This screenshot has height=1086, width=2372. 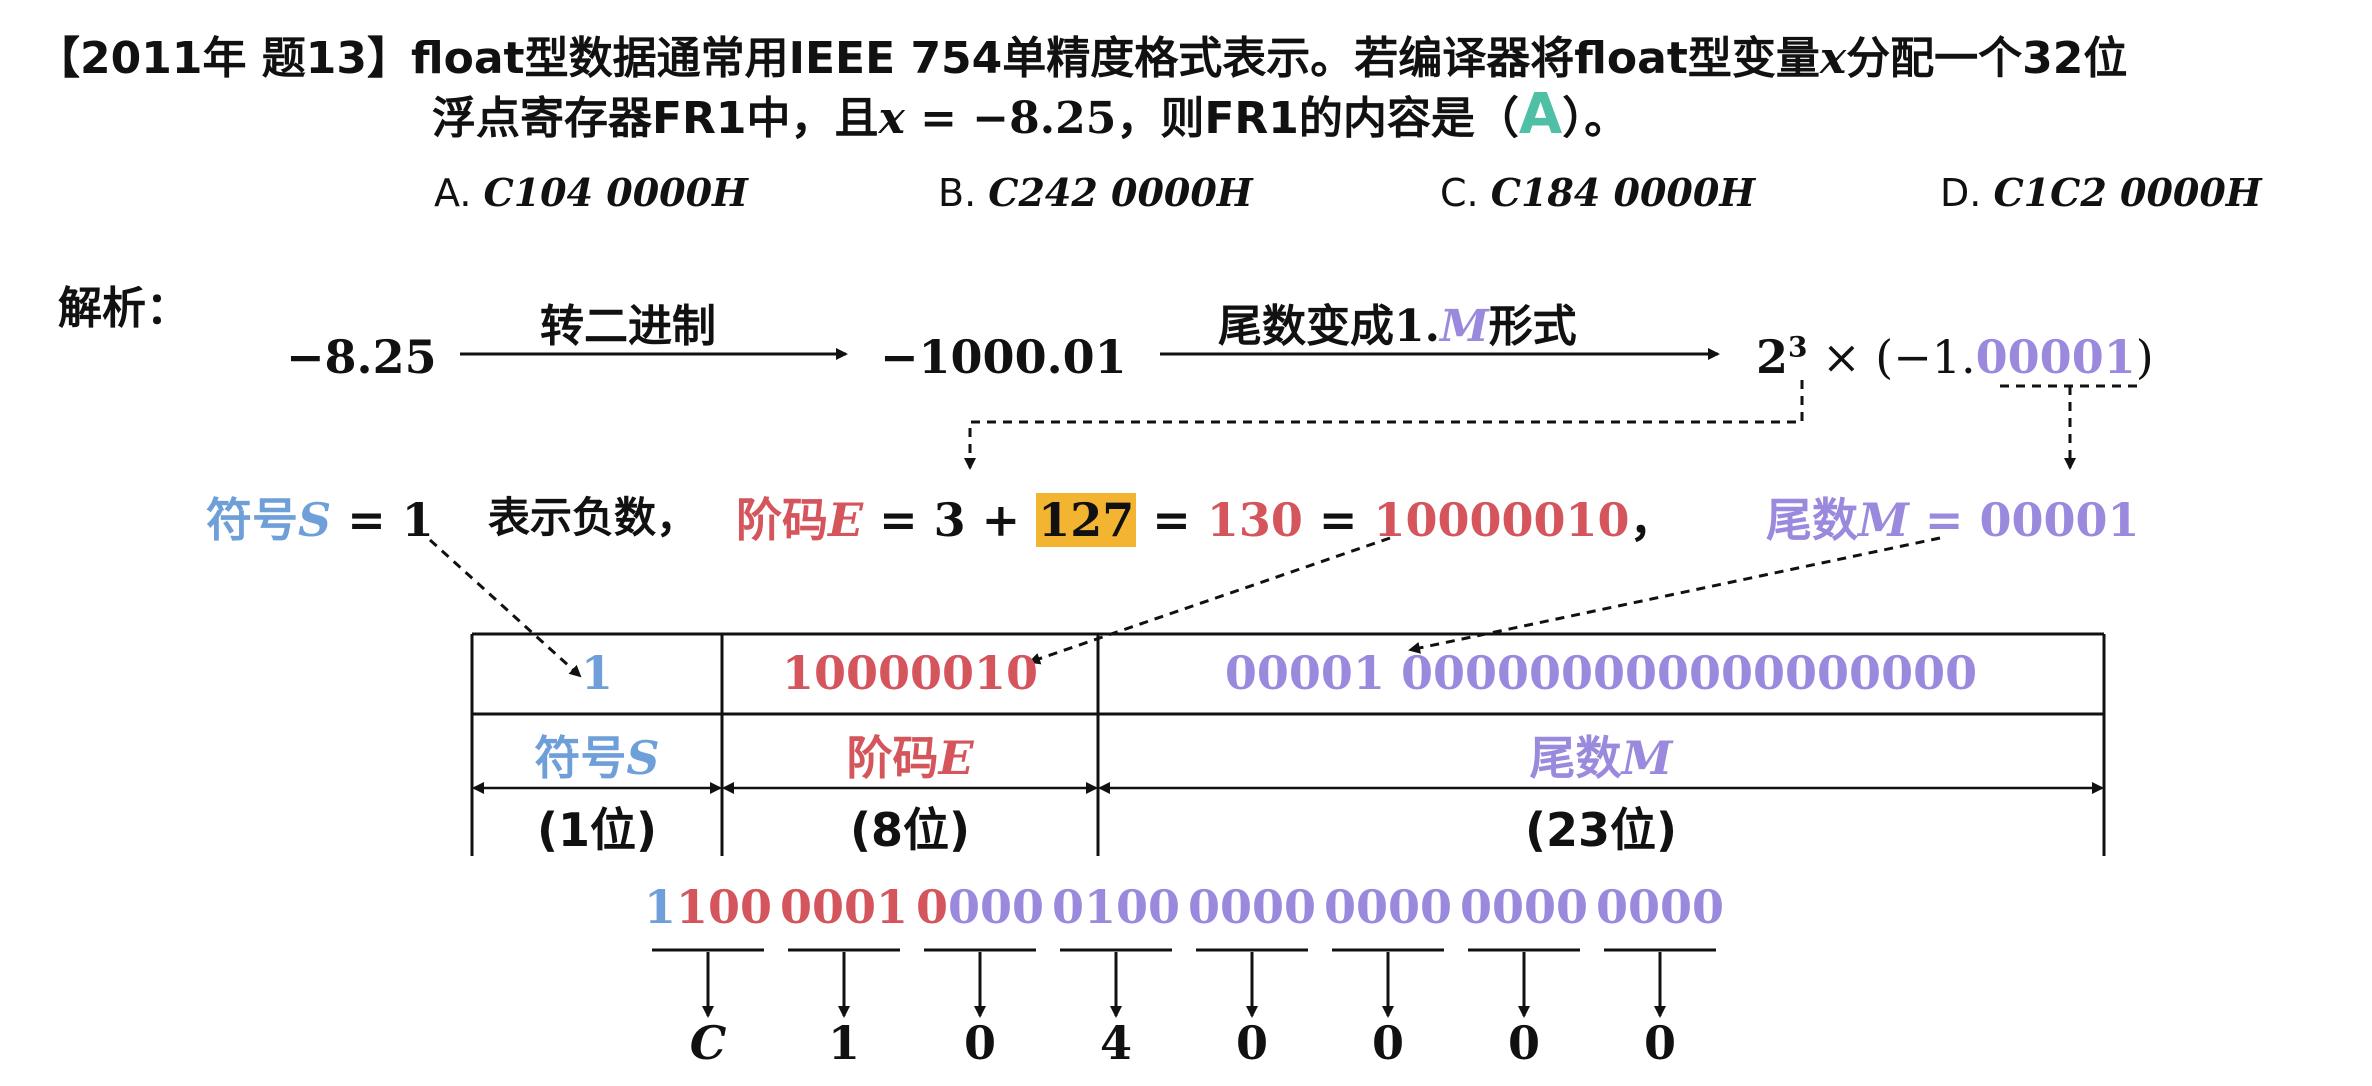 I want to click on table-mantissa-width: (23位), so click(x=1601, y=830).